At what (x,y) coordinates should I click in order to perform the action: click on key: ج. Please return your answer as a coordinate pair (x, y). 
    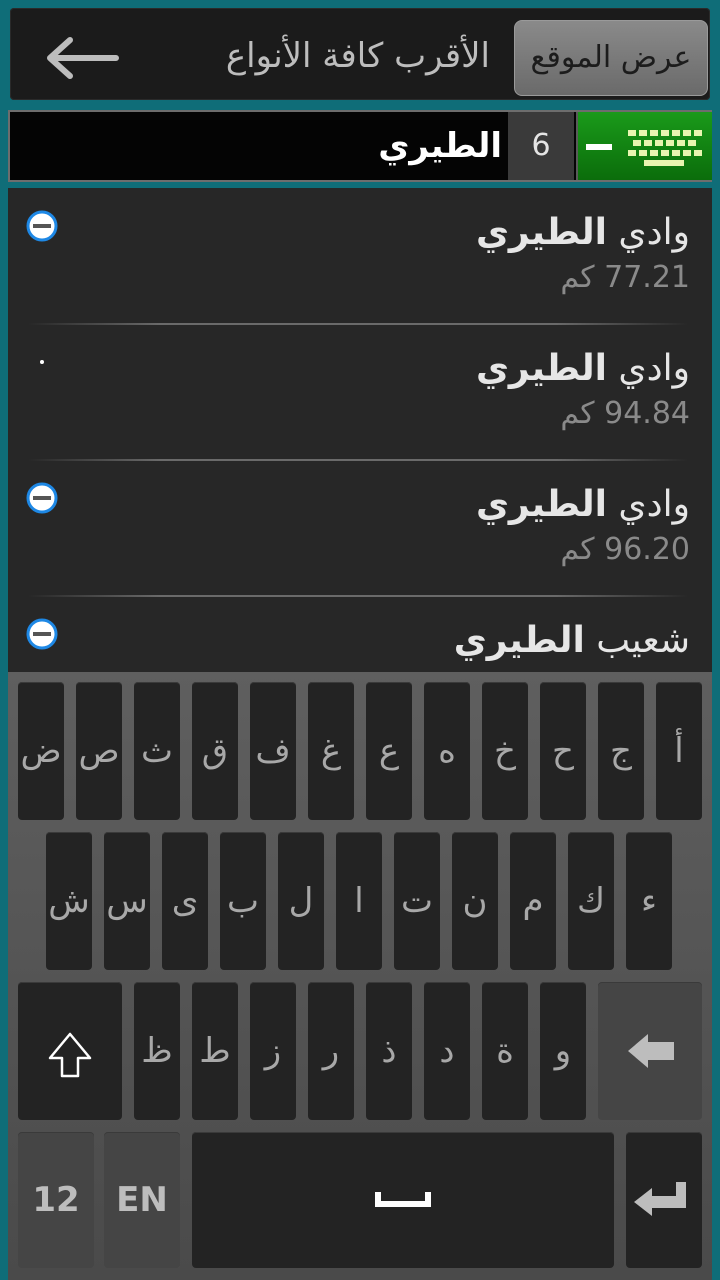
    Looking at the image, I should click on (621, 751).